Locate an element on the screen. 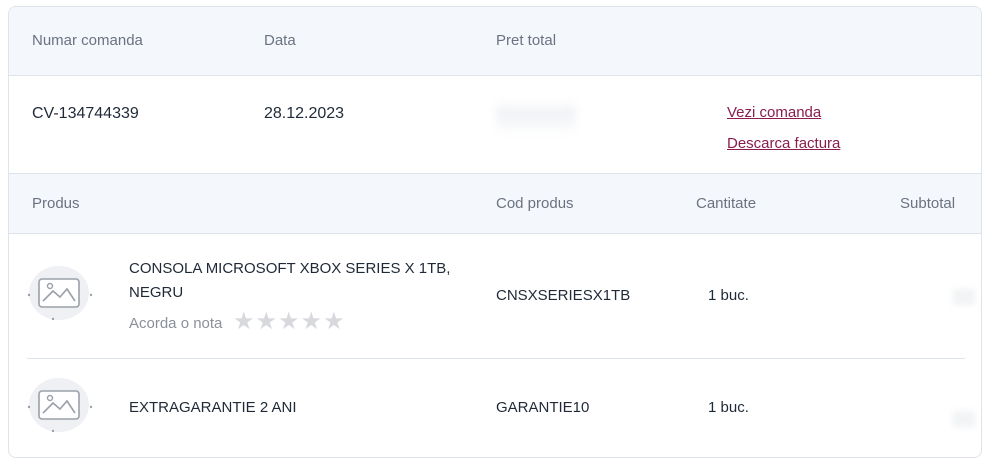 The image size is (1000, 472). product-code-column-header: Cod produs is located at coordinates (535, 203).